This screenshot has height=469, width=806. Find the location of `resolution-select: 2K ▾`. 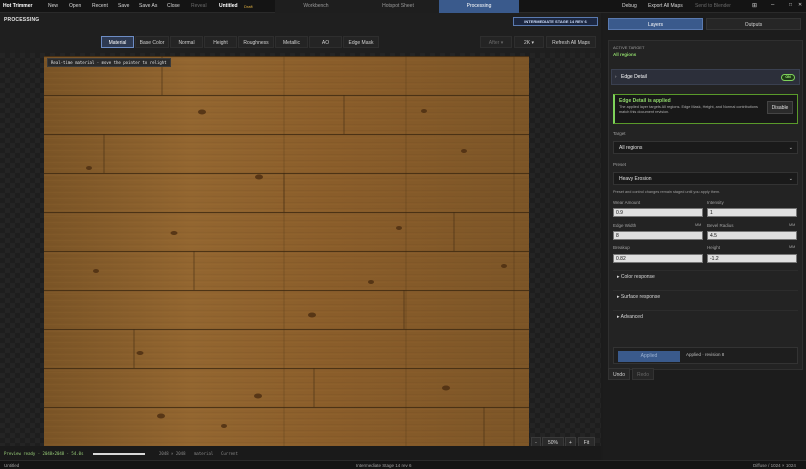

resolution-select: 2K ▾ is located at coordinates (529, 42).